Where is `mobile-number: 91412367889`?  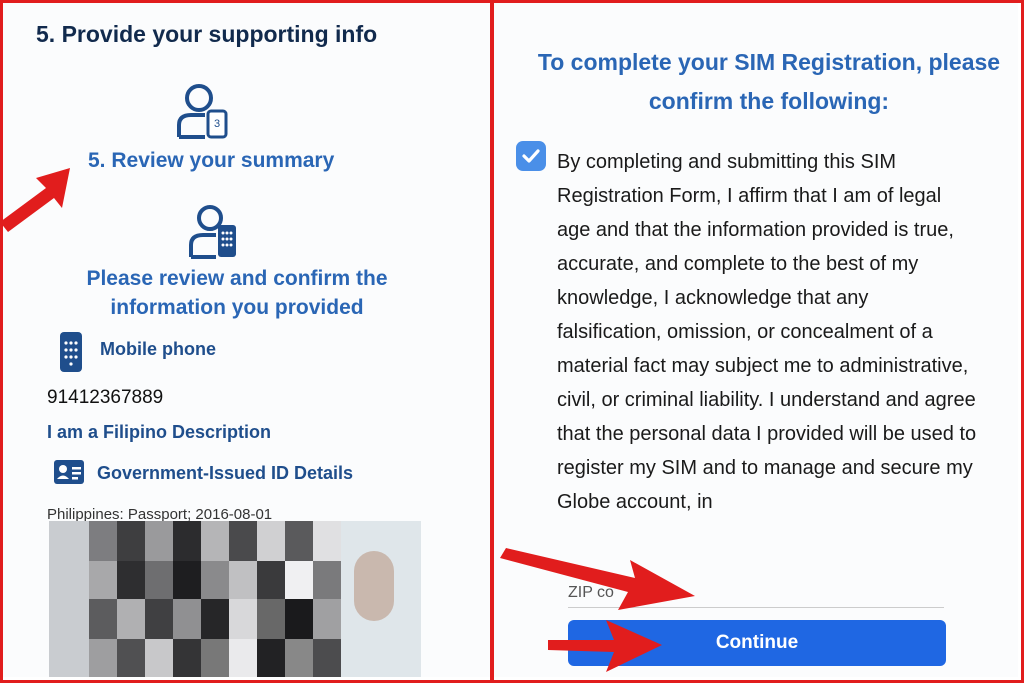 mobile-number: 91412367889 is located at coordinates (105, 397).